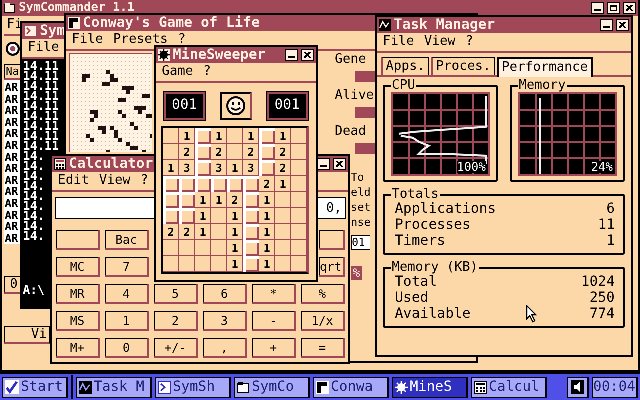 This screenshot has width=640, height=400. I want to click on calculator-key: 2, so click(176, 321).